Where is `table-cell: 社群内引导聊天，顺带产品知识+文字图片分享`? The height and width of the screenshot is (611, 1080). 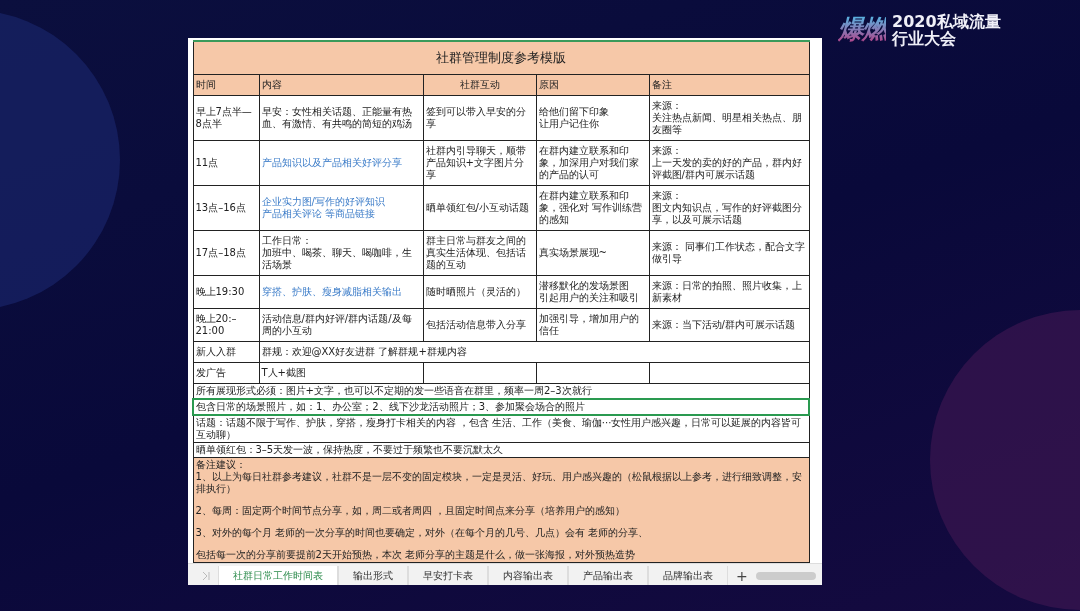
table-cell: 社群内引导聊天，顺带产品知识+文字图片分享 is located at coordinates (479, 163).